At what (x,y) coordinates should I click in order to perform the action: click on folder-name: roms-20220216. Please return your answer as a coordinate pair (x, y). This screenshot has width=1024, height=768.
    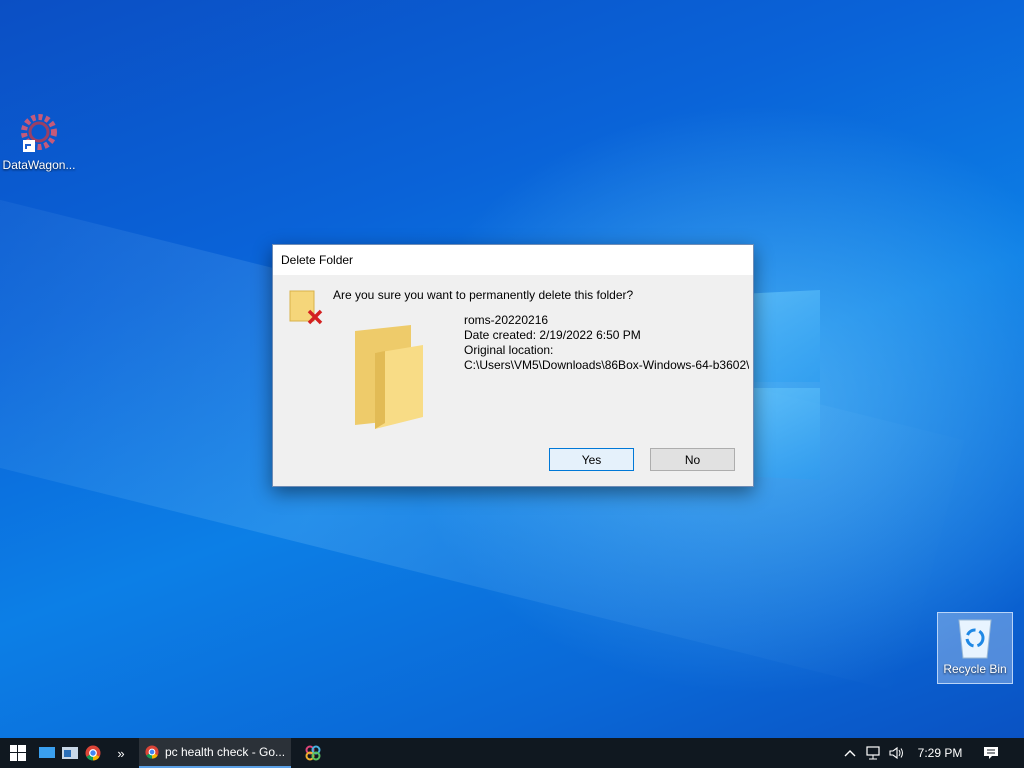
    Looking at the image, I should click on (506, 320).